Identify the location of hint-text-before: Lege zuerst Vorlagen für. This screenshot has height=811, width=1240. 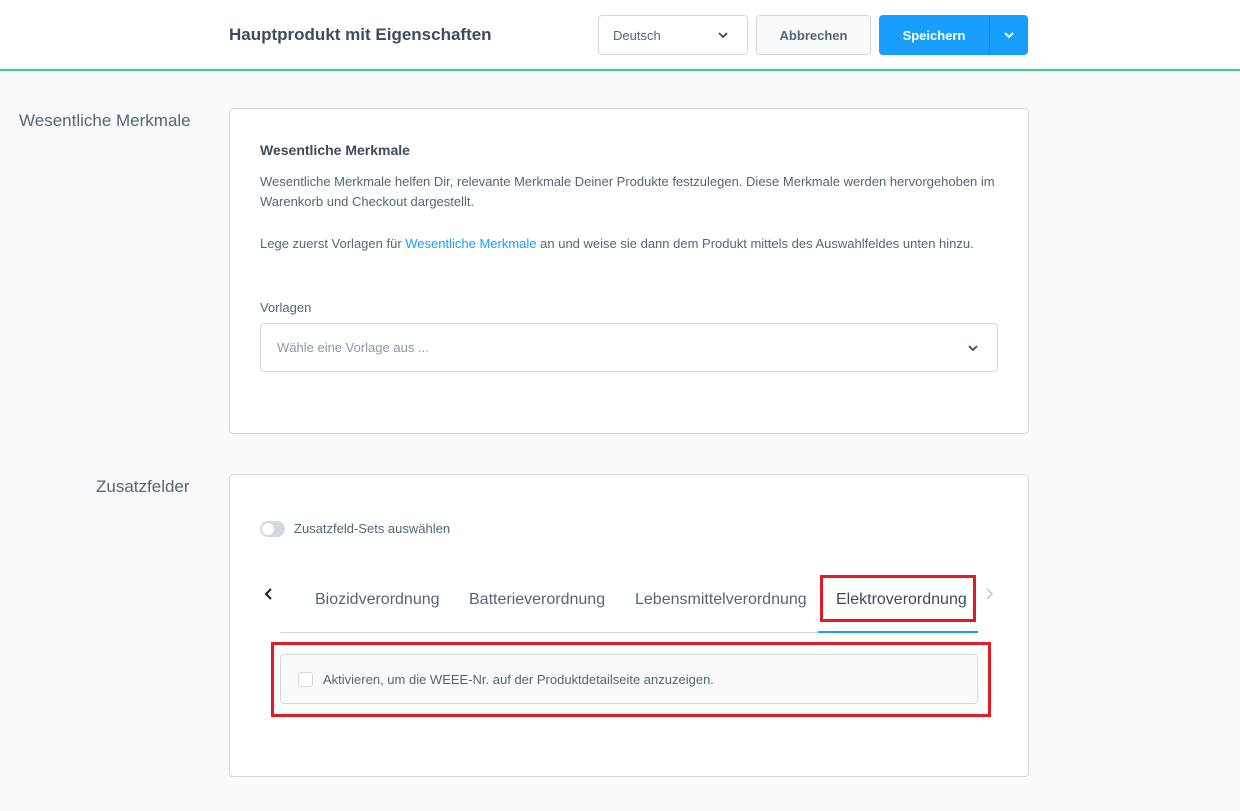
(333, 243).